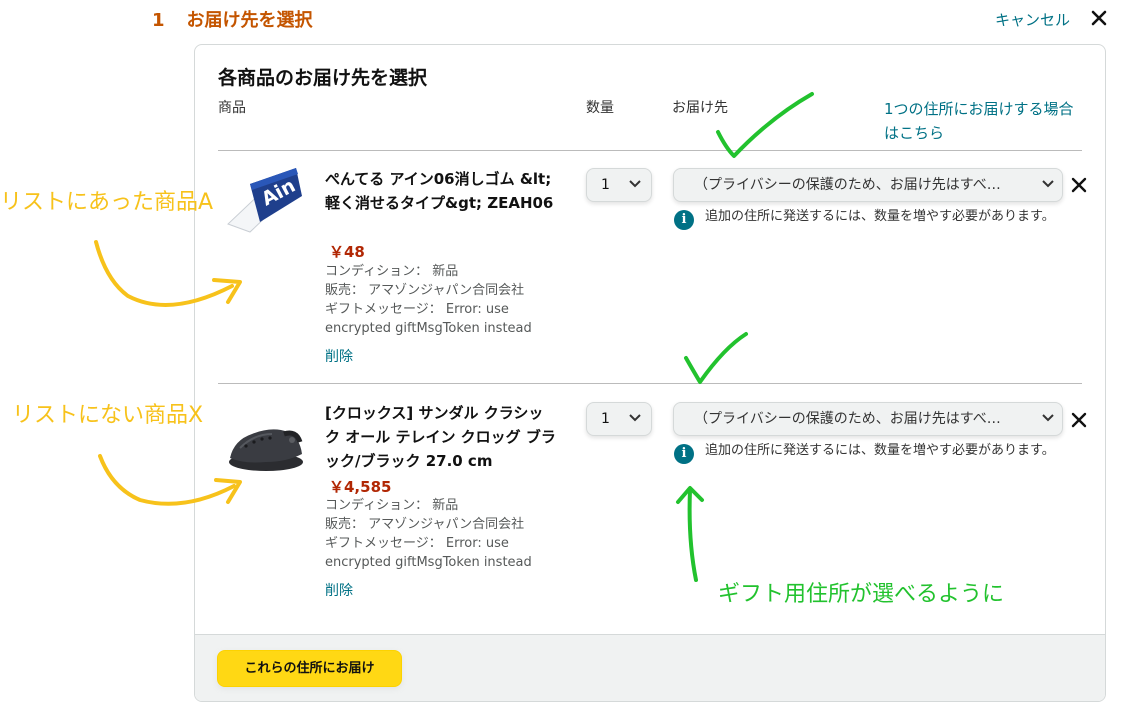 The width and height of the screenshot is (1131, 714). Describe the element at coordinates (347, 252) in the screenshot. I see `product-price: ￥48` at that location.